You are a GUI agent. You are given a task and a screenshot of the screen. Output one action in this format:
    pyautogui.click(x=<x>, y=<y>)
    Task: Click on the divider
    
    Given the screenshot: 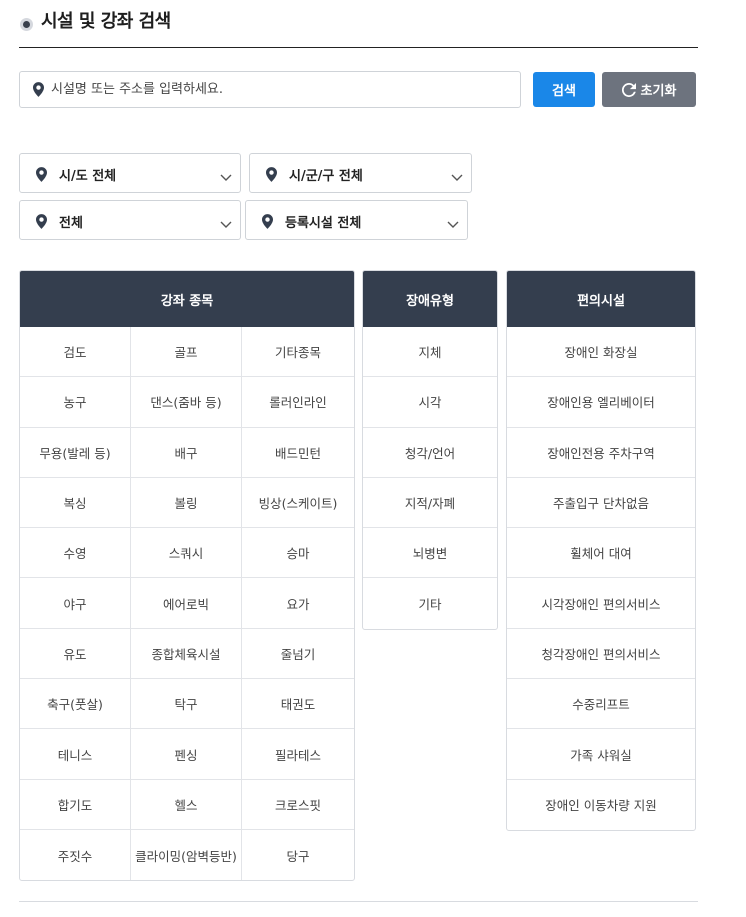 What is the action you would take?
    pyautogui.click(x=358, y=901)
    